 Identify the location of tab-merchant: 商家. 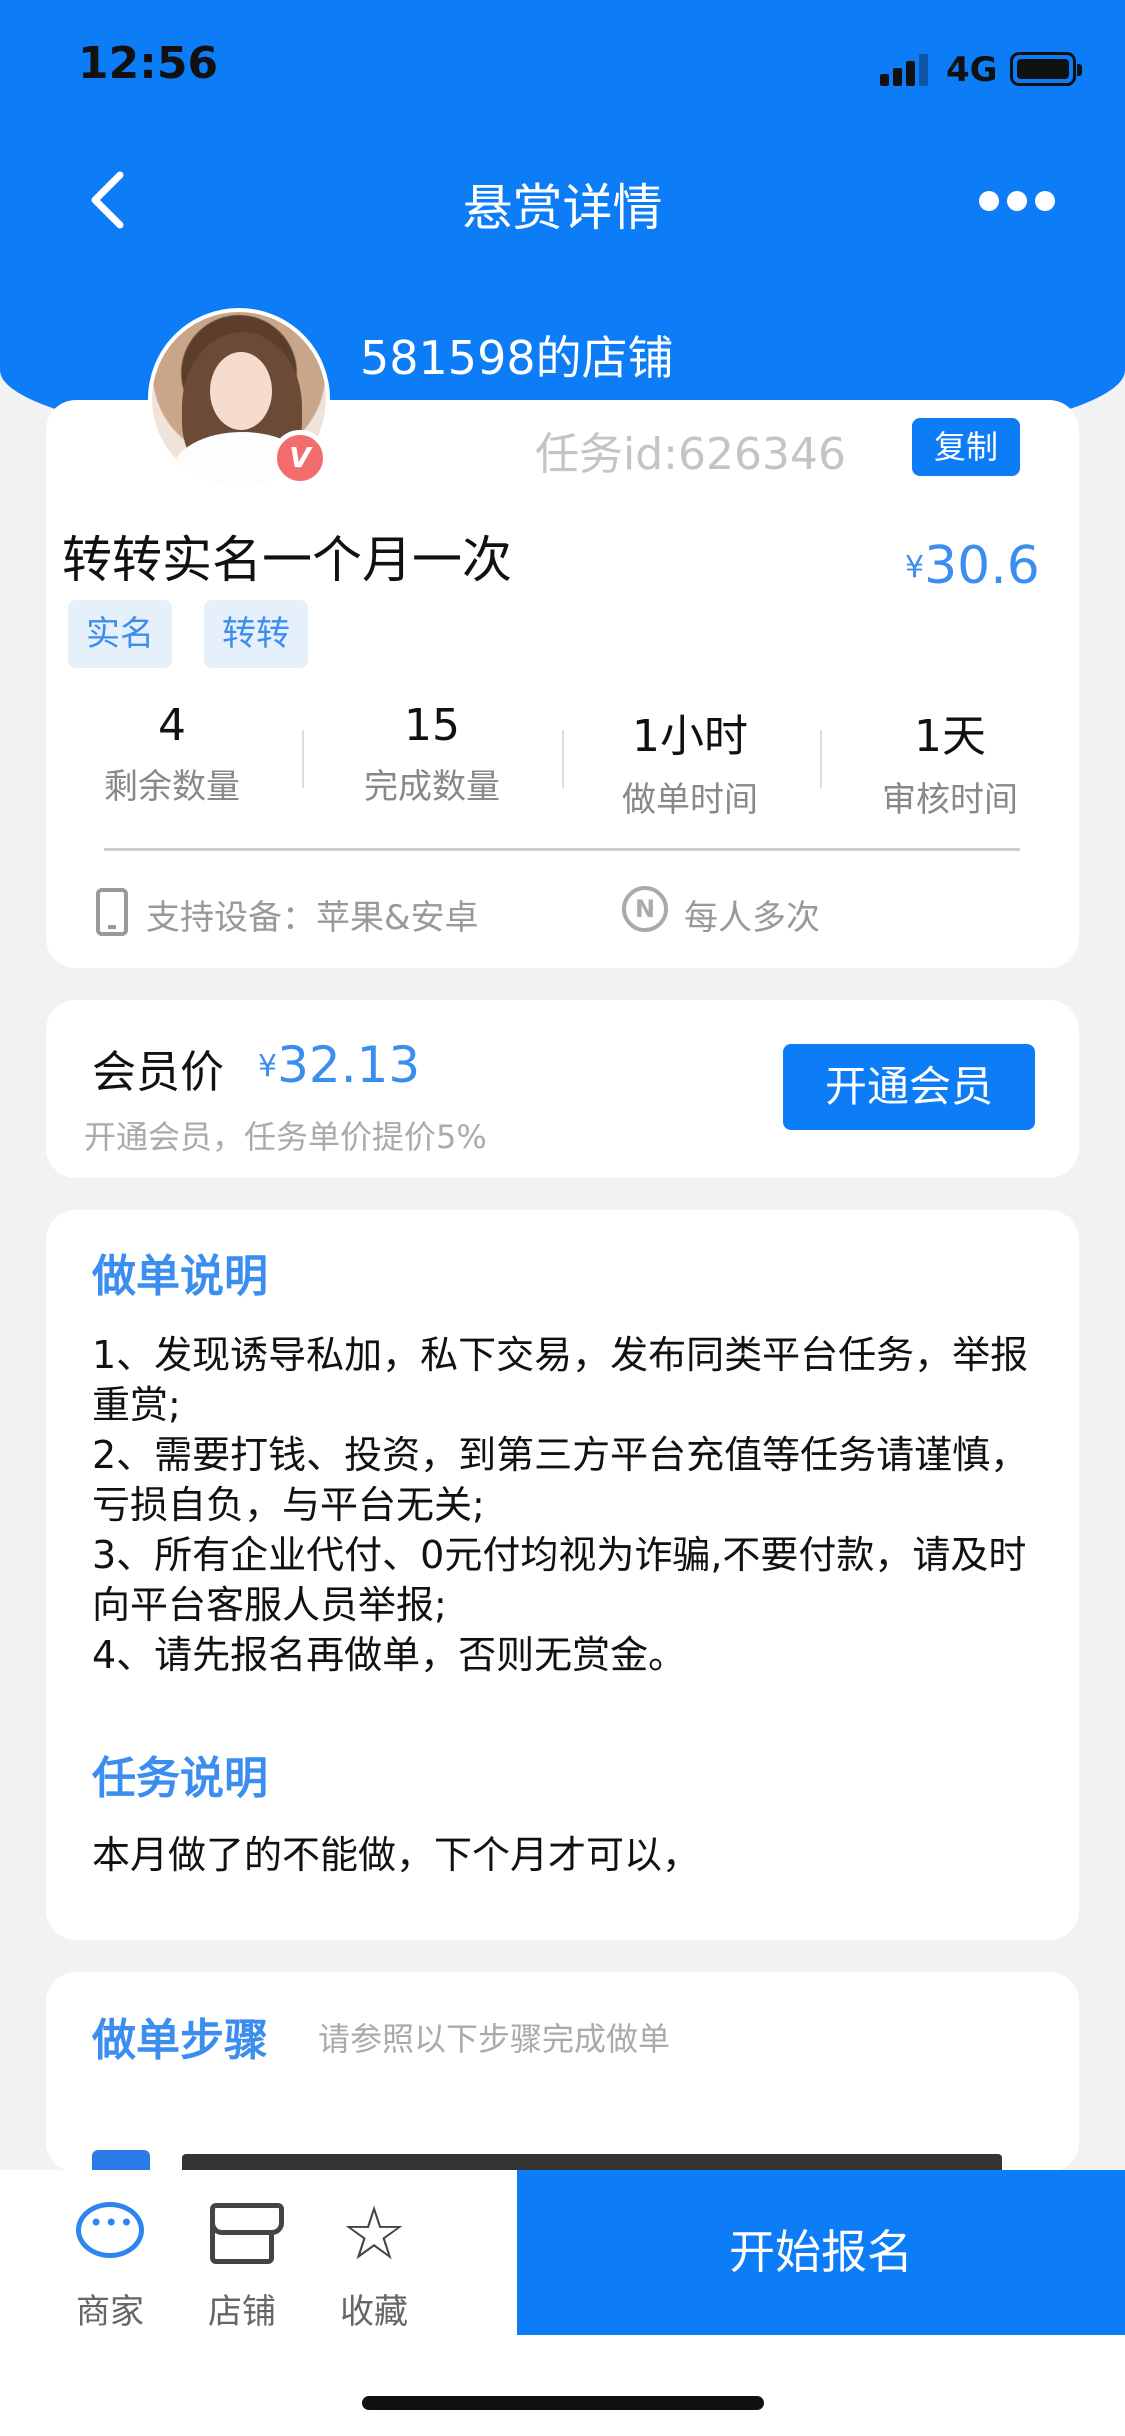
(110, 2265).